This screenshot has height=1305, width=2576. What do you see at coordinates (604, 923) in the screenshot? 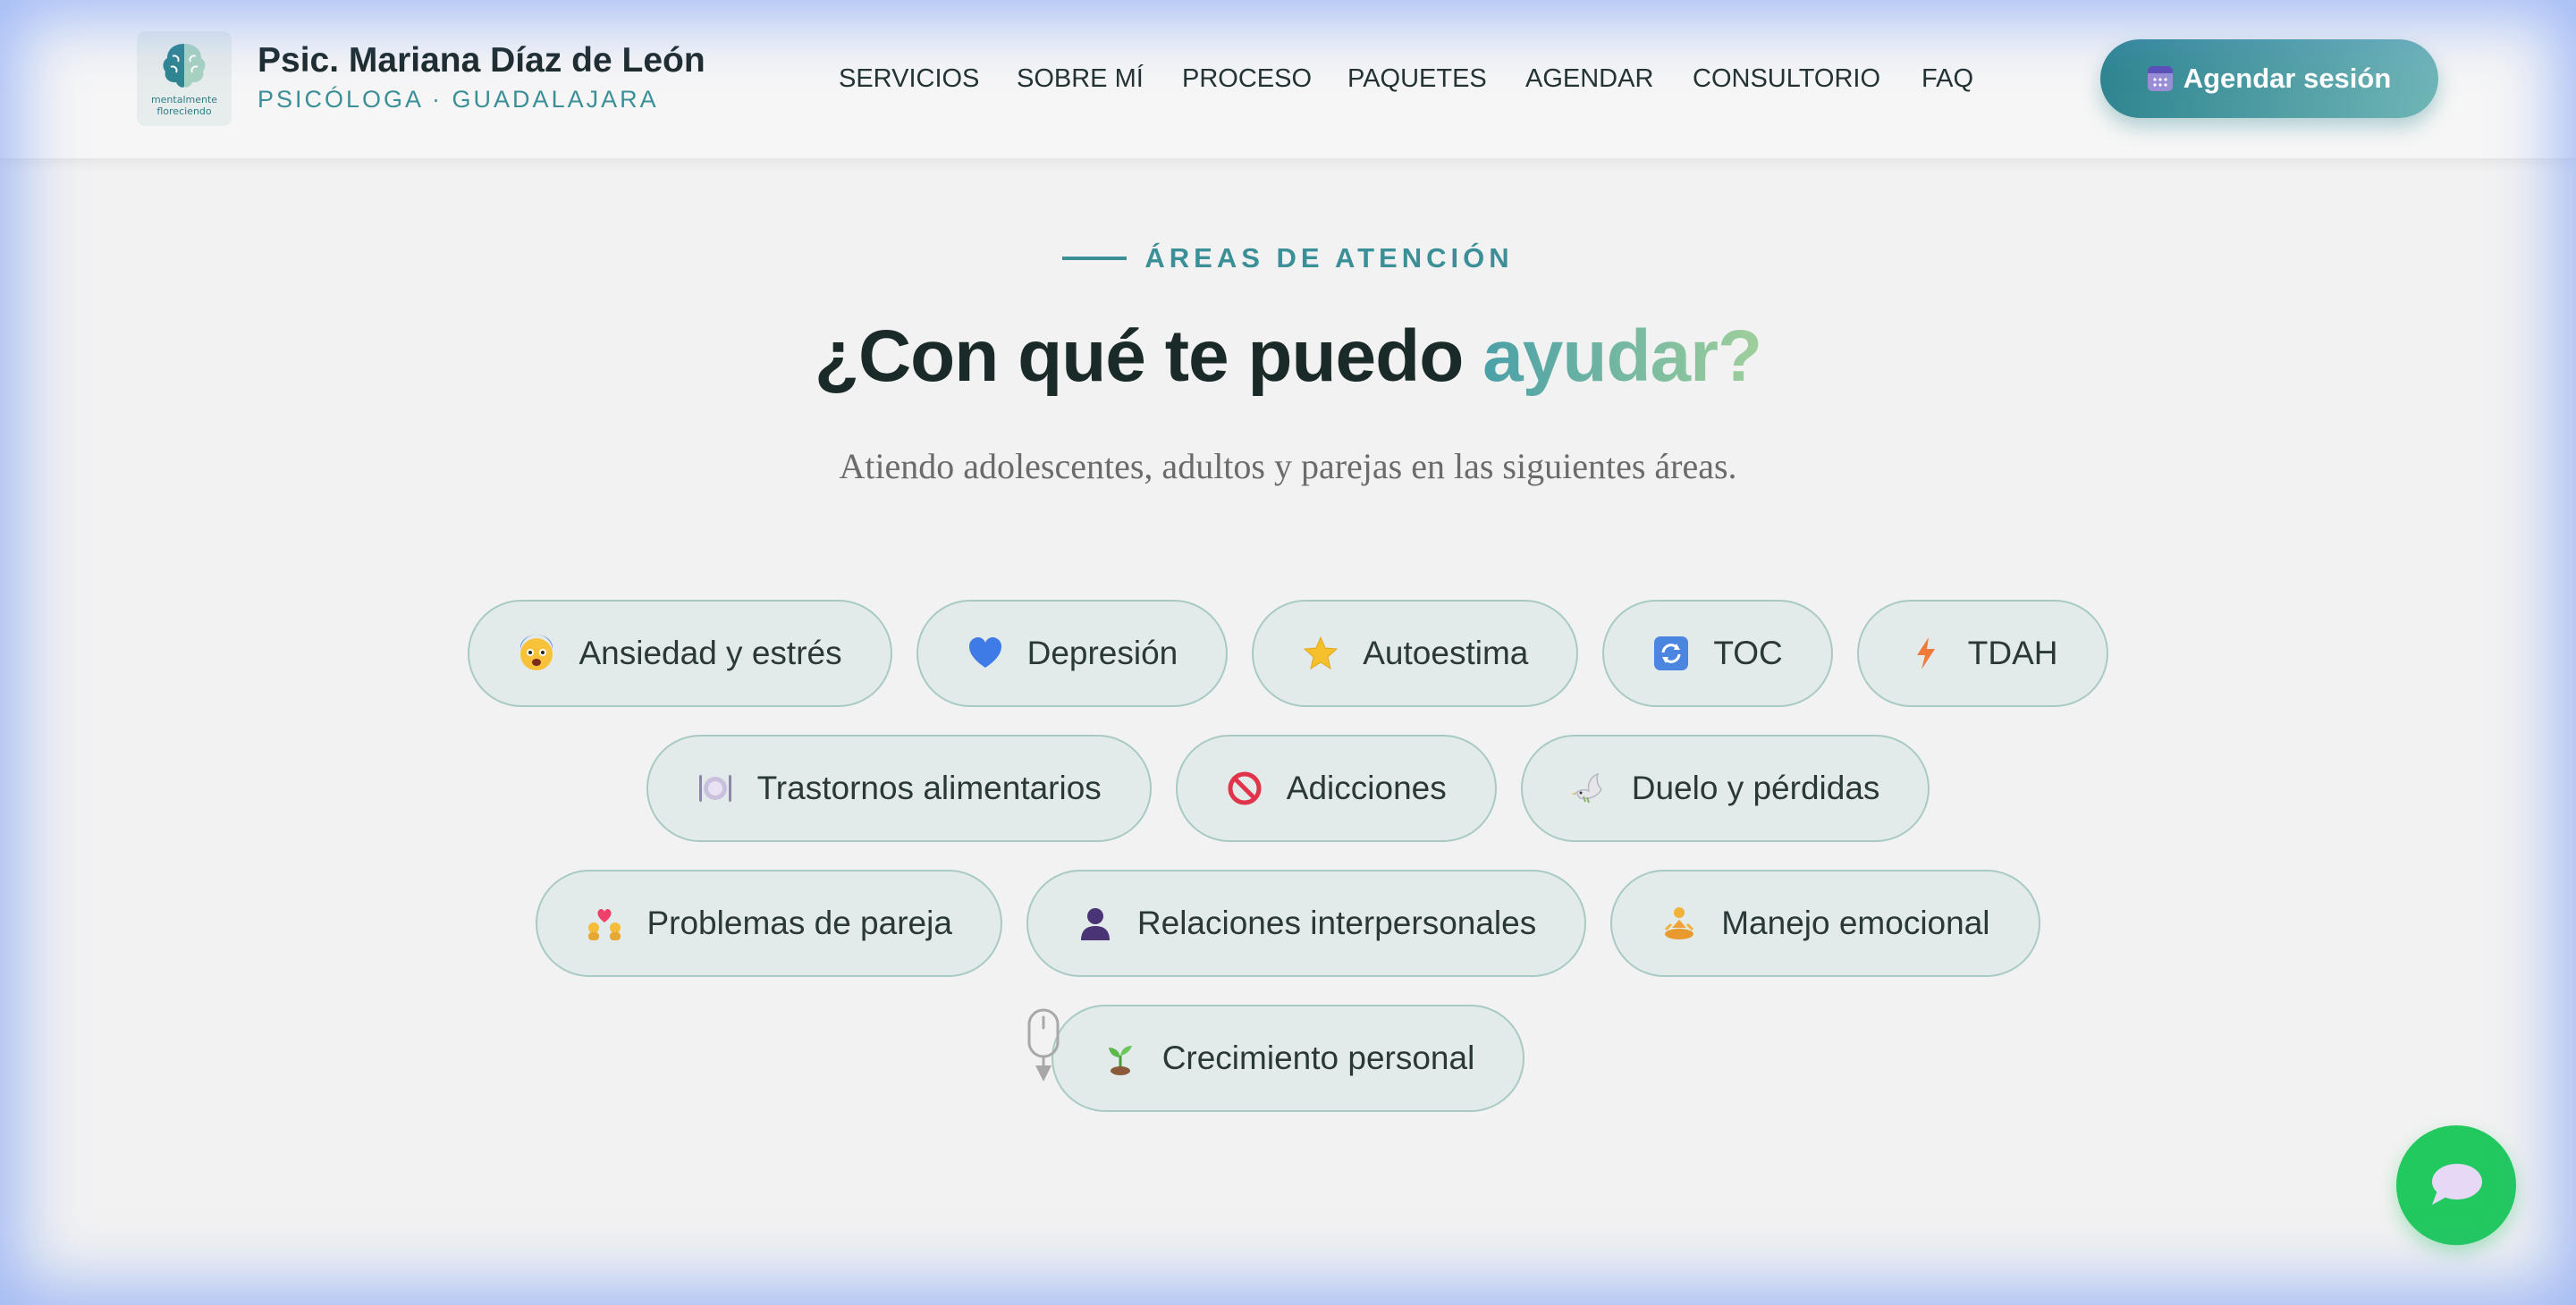
I see `couple-heart-icon` at bounding box center [604, 923].